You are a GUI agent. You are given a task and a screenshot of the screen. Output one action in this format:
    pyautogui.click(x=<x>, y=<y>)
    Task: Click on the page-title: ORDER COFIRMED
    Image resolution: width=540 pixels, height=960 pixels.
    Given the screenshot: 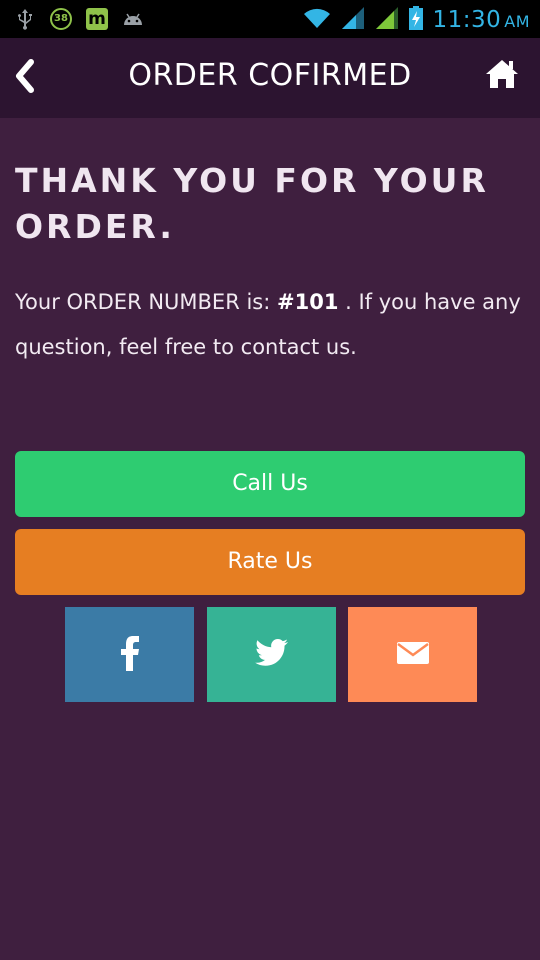 What is the action you would take?
    pyautogui.click(x=270, y=75)
    